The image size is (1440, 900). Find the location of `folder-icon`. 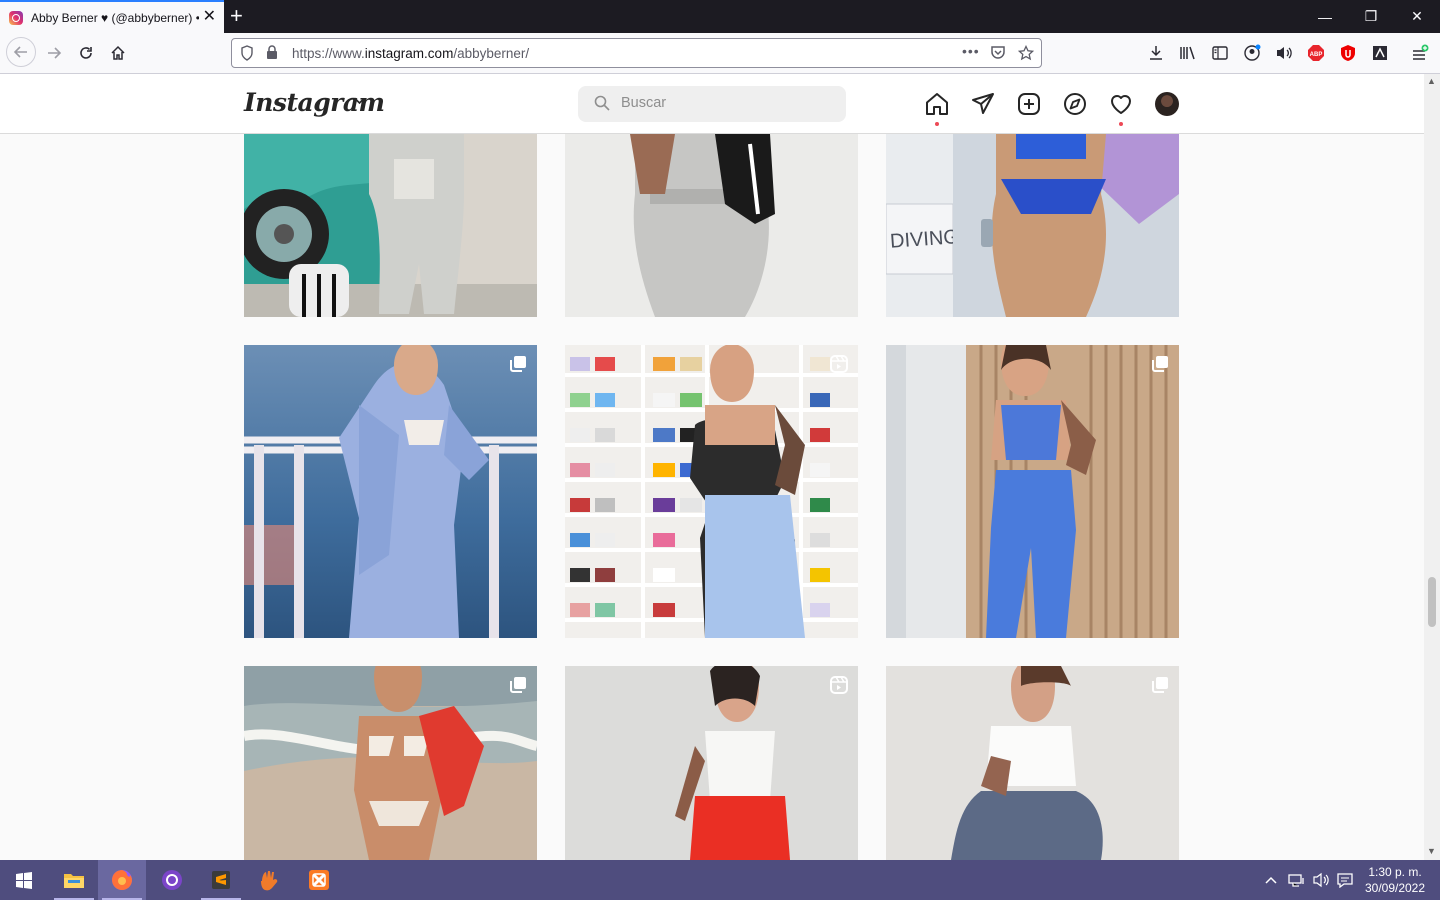

folder-icon is located at coordinates (74, 881).